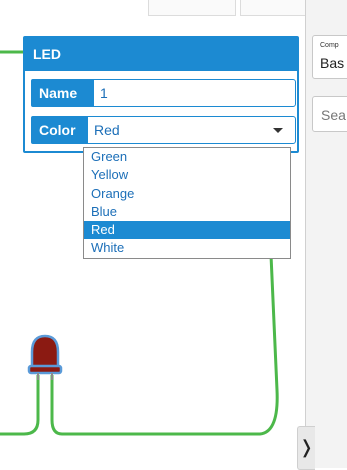  What do you see at coordinates (62, 93) in the screenshot?
I see `name-label: Name` at bounding box center [62, 93].